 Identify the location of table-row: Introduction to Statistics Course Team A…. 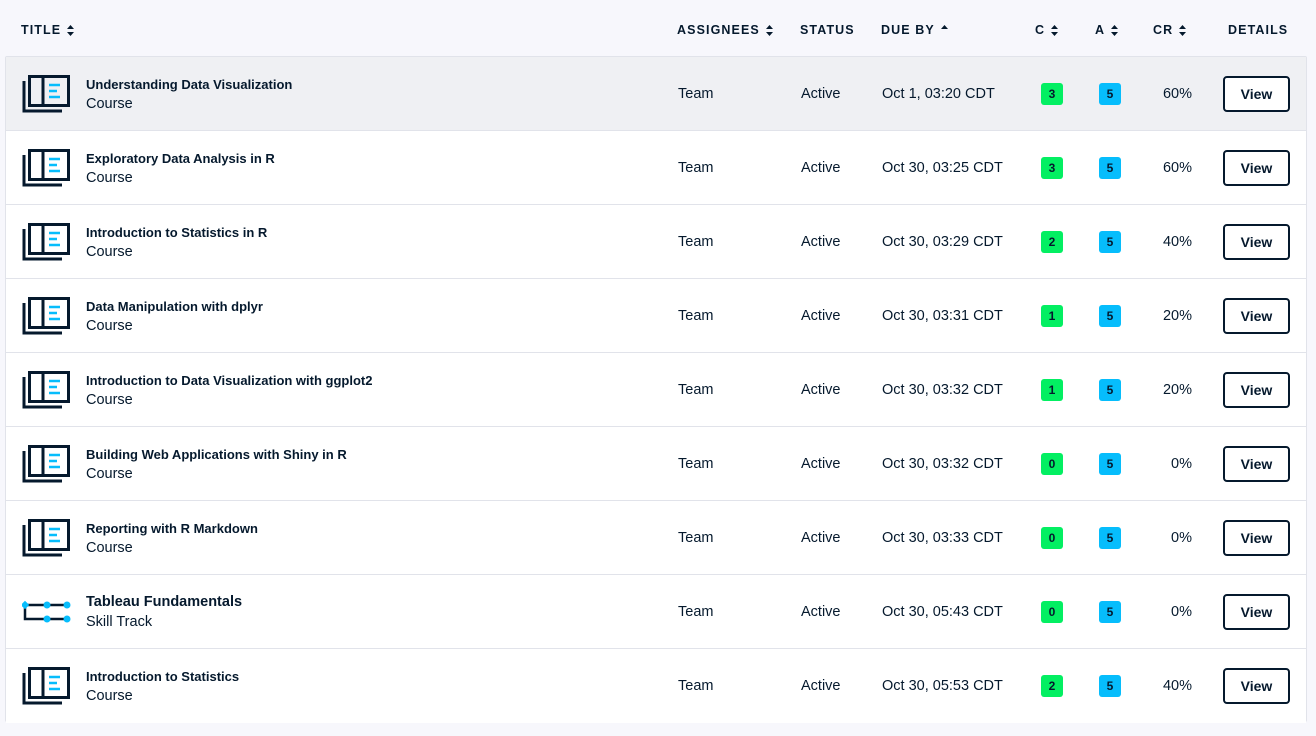
(656, 686).